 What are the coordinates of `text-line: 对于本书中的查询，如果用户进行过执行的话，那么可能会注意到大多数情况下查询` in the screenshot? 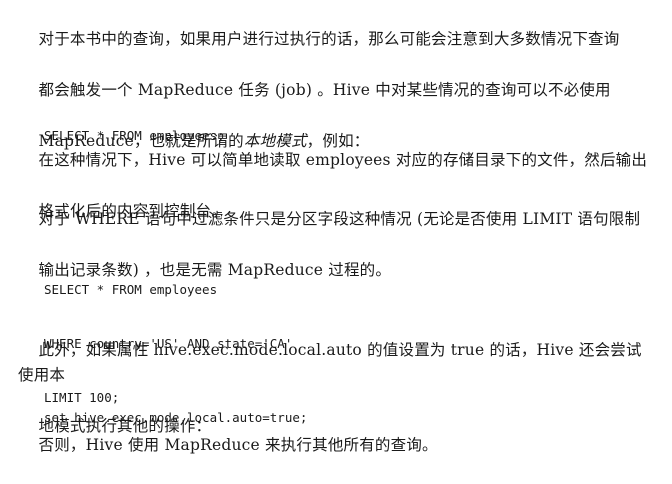 It's located at (329, 38).